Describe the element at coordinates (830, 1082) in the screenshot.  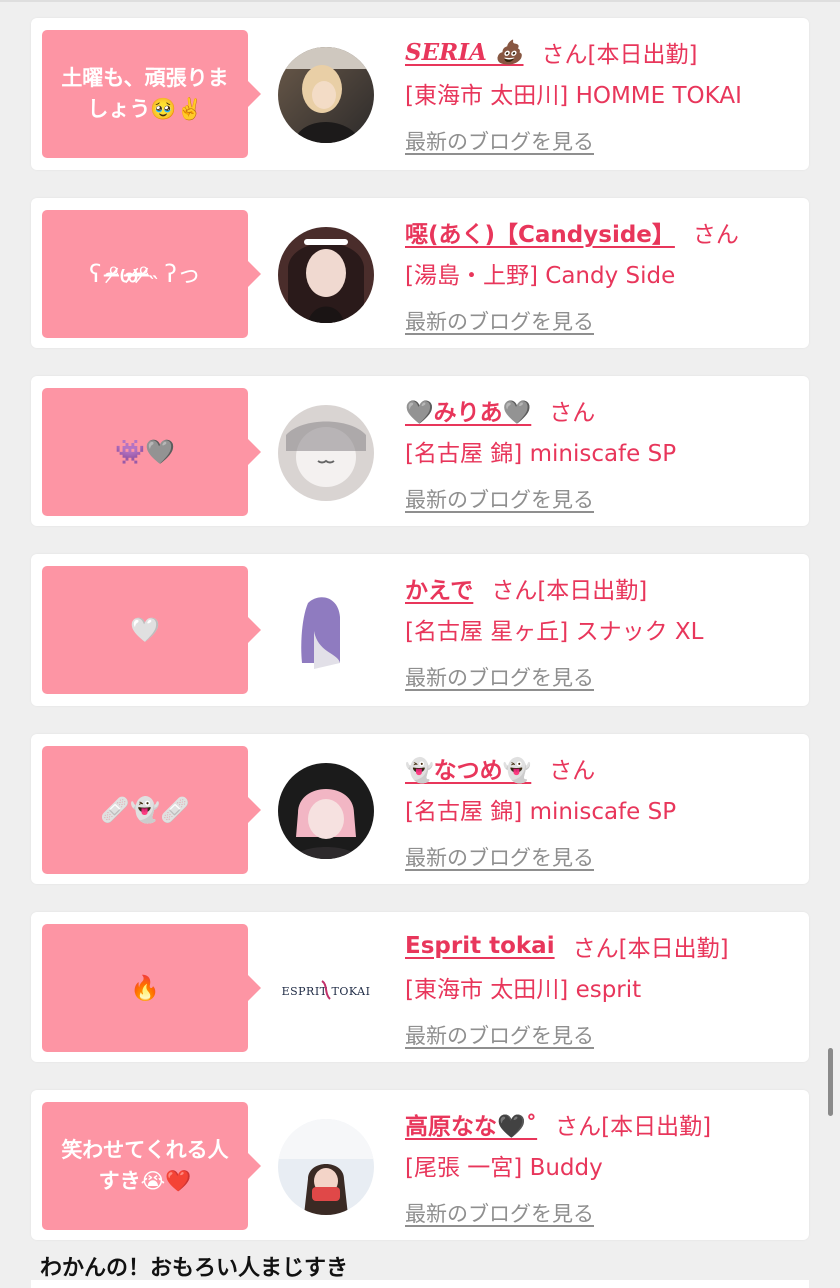
I see `scrollbar-thumb` at that location.